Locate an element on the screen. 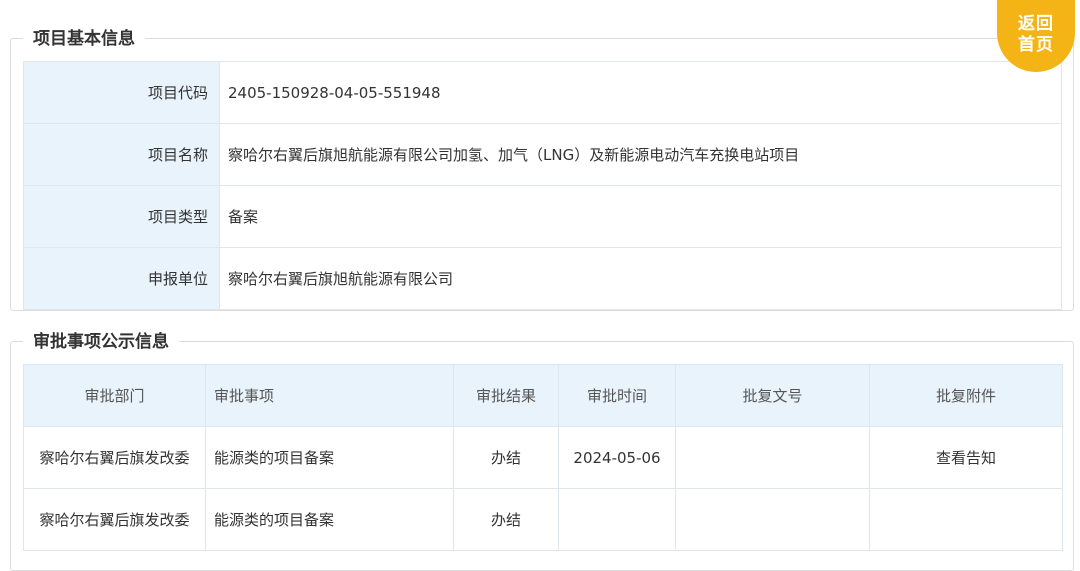 The height and width of the screenshot is (571, 1080). view-notice-link: 查看告知 is located at coordinates (966, 457).